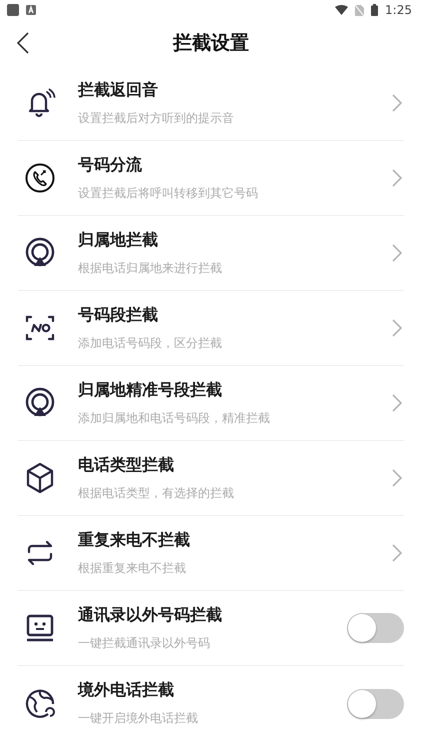 The height and width of the screenshot is (750, 422). Describe the element at coordinates (132, 568) in the screenshot. I see `item-subtitle: 根据重复来电不拦截` at that location.